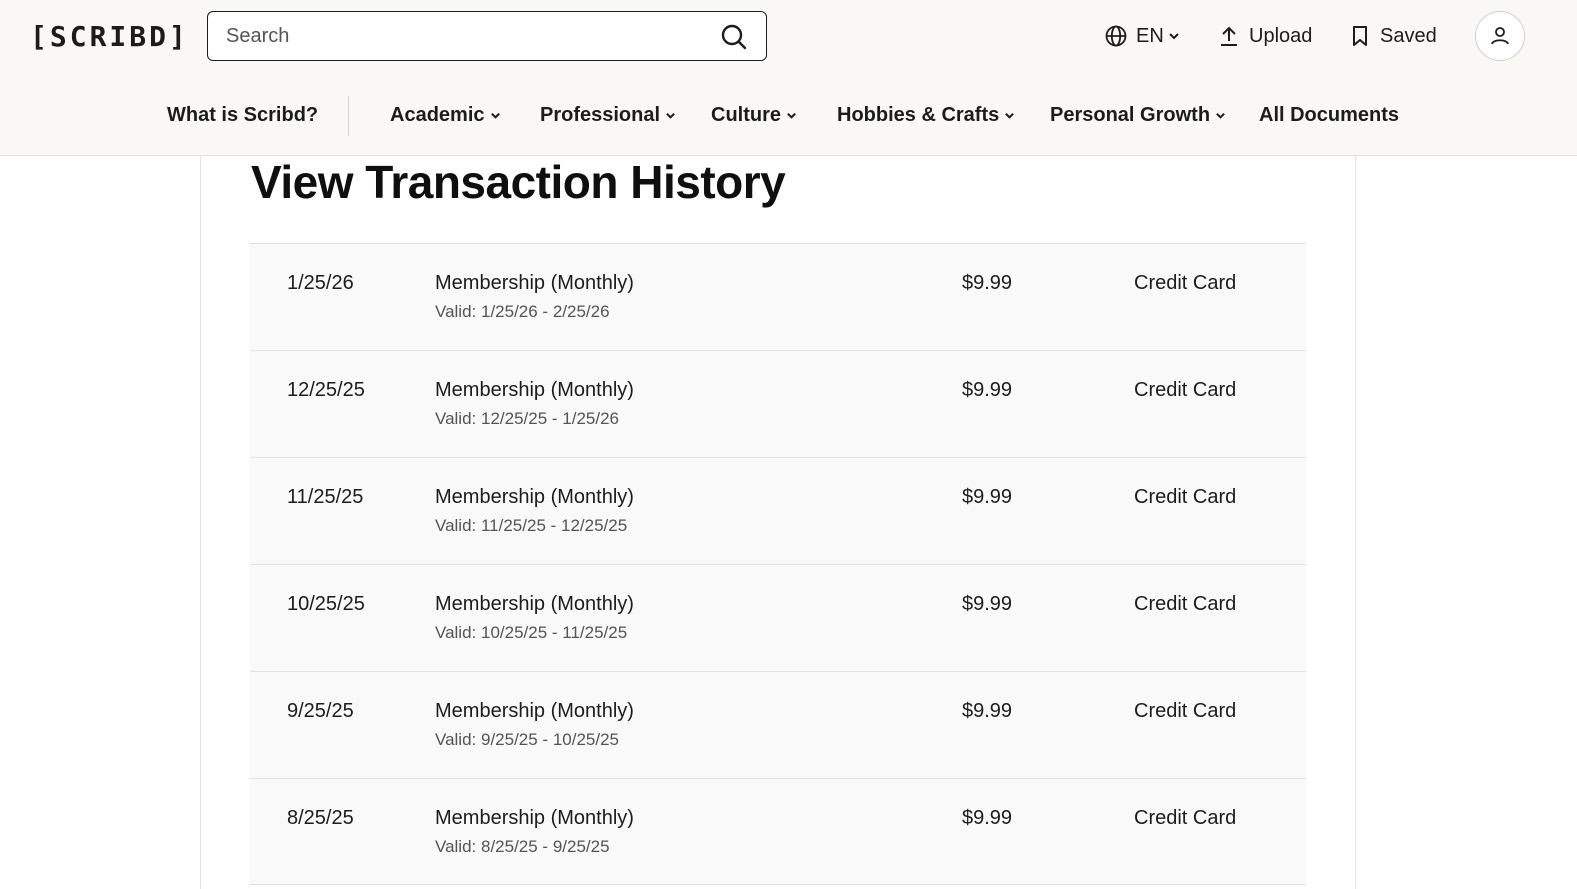  What do you see at coordinates (778, 724) in the screenshot?
I see `table-row: 9/25/25 Membership (Monthly) Valid` at bounding box center [778, 724].